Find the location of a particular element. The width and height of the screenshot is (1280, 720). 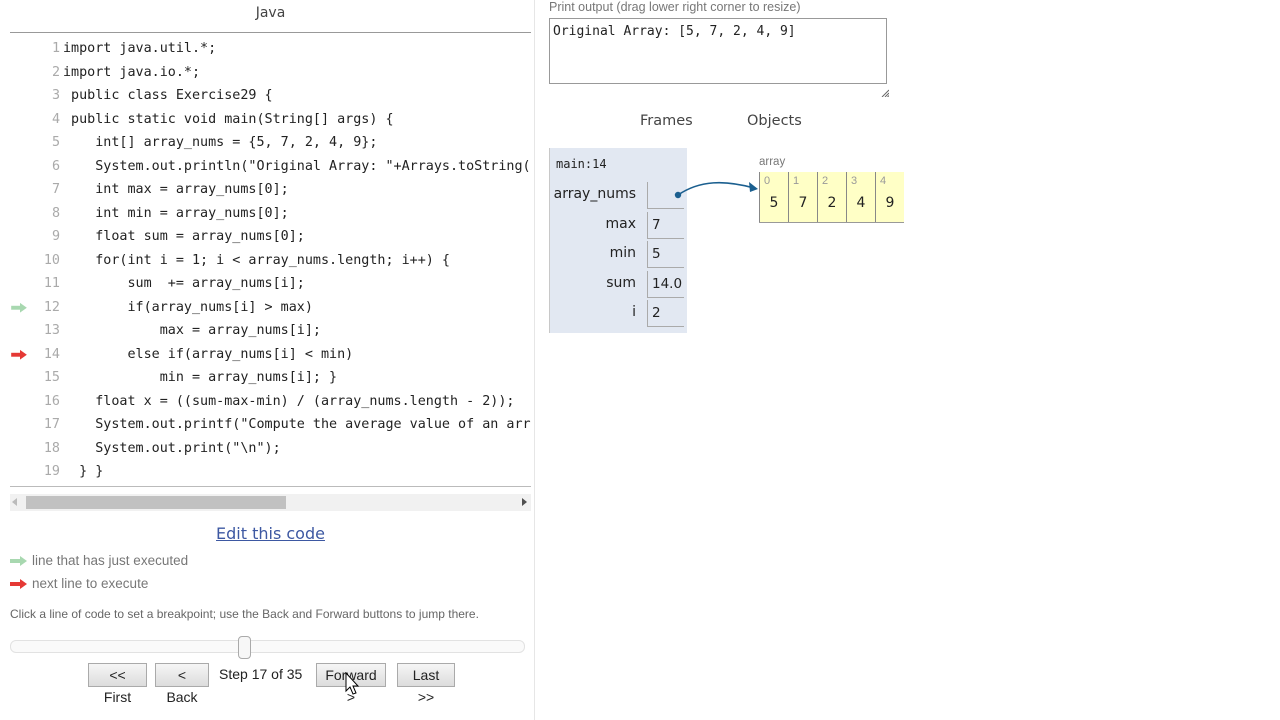

horizontal-scrollbar is located at coordinates (270, 502).